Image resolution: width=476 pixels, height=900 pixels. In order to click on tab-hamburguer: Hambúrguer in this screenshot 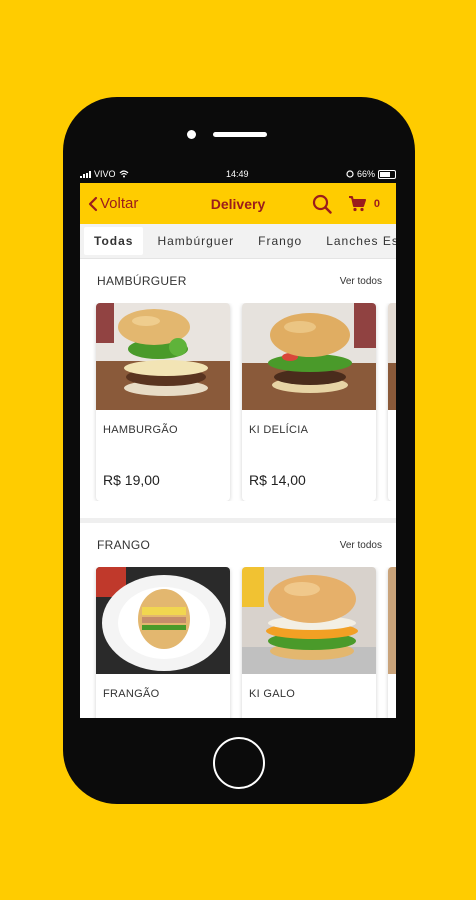, I will do `click(195, 241)`.